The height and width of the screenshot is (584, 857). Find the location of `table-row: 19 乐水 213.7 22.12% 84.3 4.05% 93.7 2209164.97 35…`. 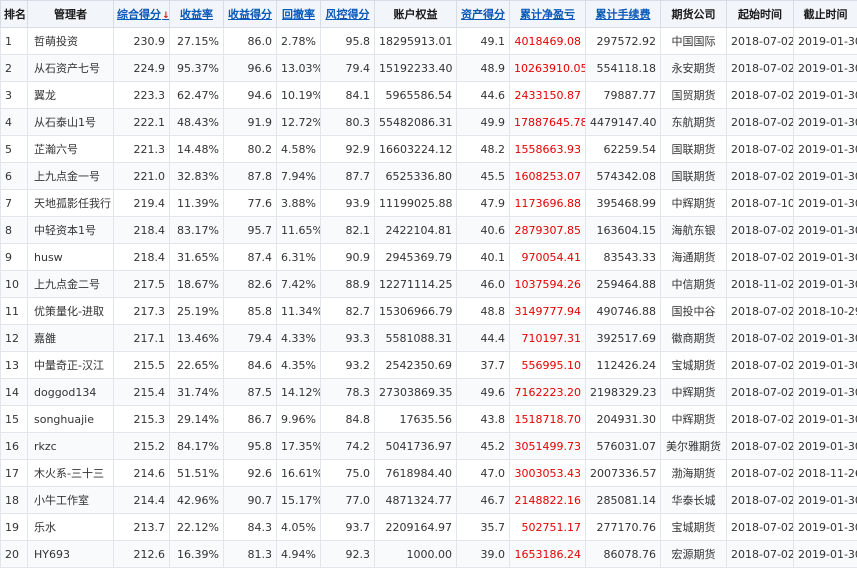

table-row: 19 乐水 213.7 22.12% 84.3 4.05% 93.7 2209164.97 35… is located at coordinates (428, 527).